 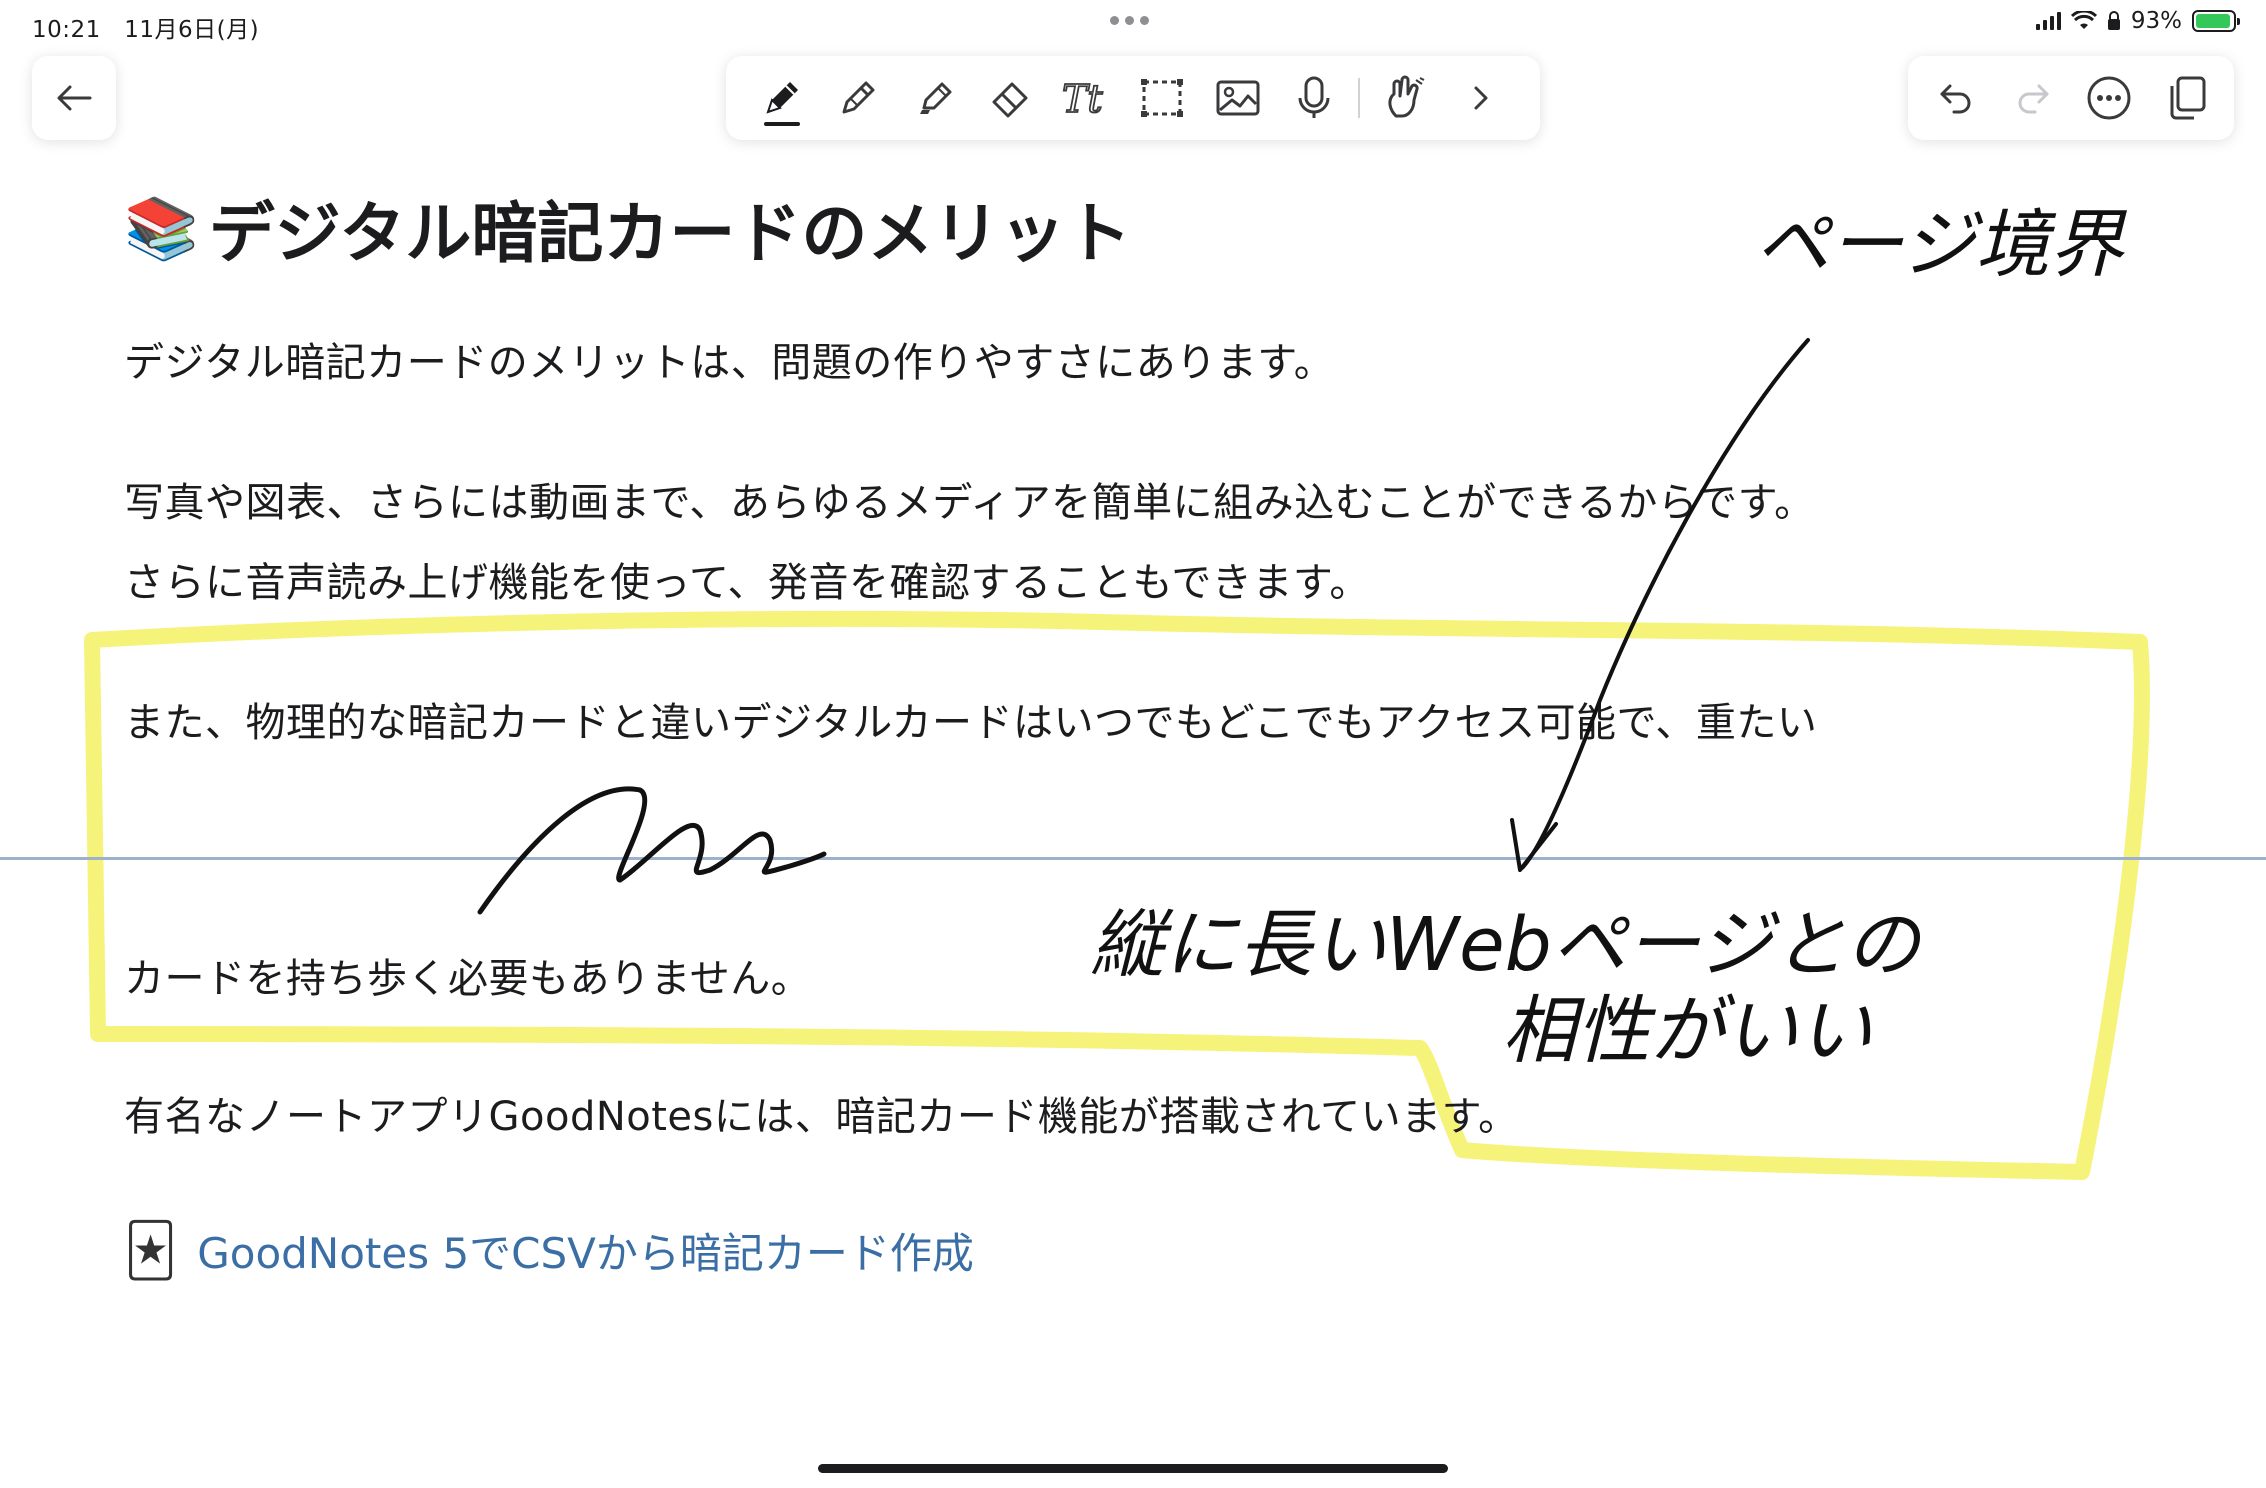 What do you see at coordinates (1665, 604) in the screenshot?
I see `arrow-line` at bounding box center [1665, 604].